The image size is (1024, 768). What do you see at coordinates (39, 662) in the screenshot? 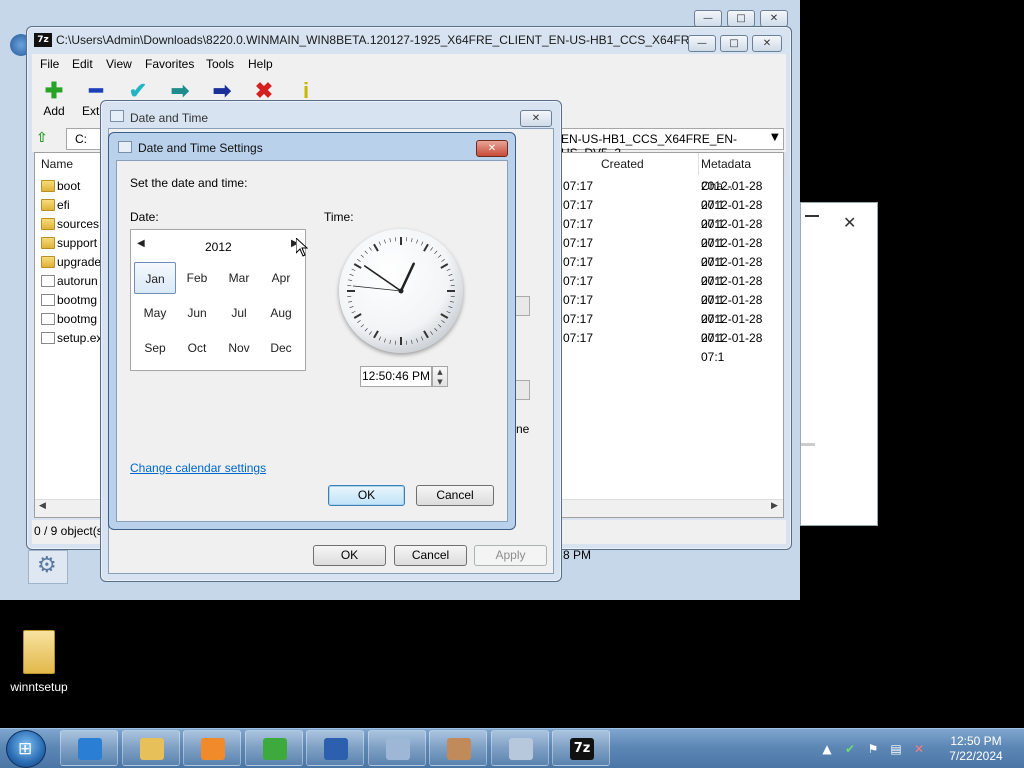
I see `desktop-icon-winntsetup: winntsetup` at bounding box center [39, 662].